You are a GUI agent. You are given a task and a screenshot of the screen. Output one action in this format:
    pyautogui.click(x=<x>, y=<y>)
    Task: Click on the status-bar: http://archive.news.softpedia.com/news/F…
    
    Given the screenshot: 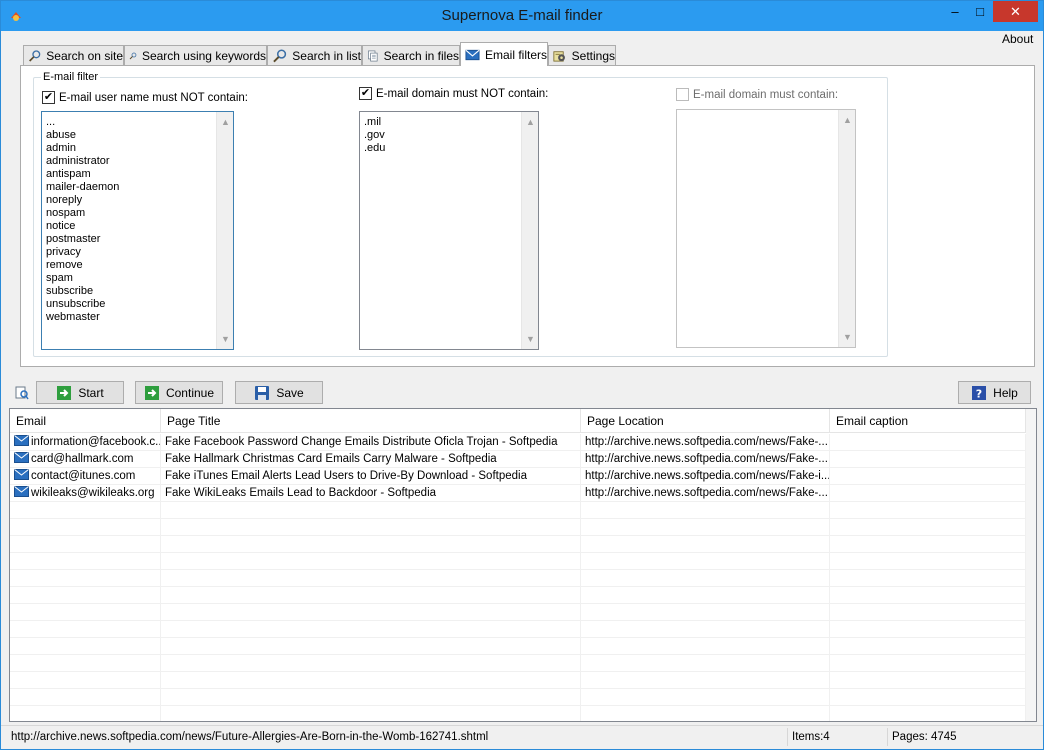 What is the action you would take?
    pyautogui.click(x=522, y=737)
    